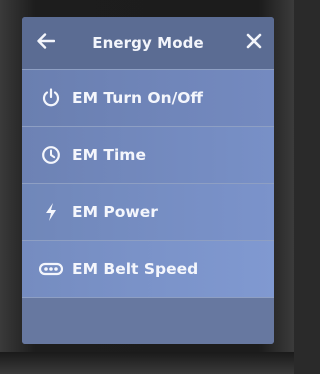 The width and height of the screenshot is (320, 374). I want to click on lightning-icon, so click(51, 212).